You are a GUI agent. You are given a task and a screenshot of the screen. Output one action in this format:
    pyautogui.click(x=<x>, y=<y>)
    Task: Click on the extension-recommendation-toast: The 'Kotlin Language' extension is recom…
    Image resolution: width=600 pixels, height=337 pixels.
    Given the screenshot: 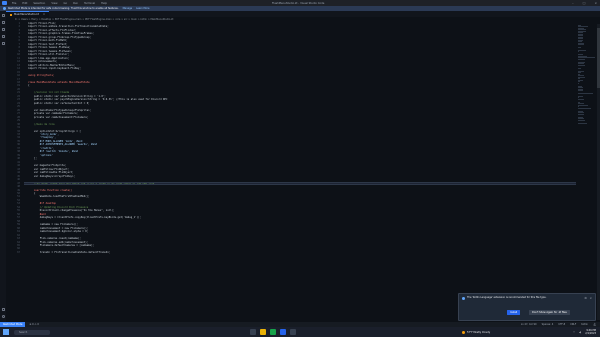 What is the action you would take?
    pyautogui.click(x=527, y=307)
    